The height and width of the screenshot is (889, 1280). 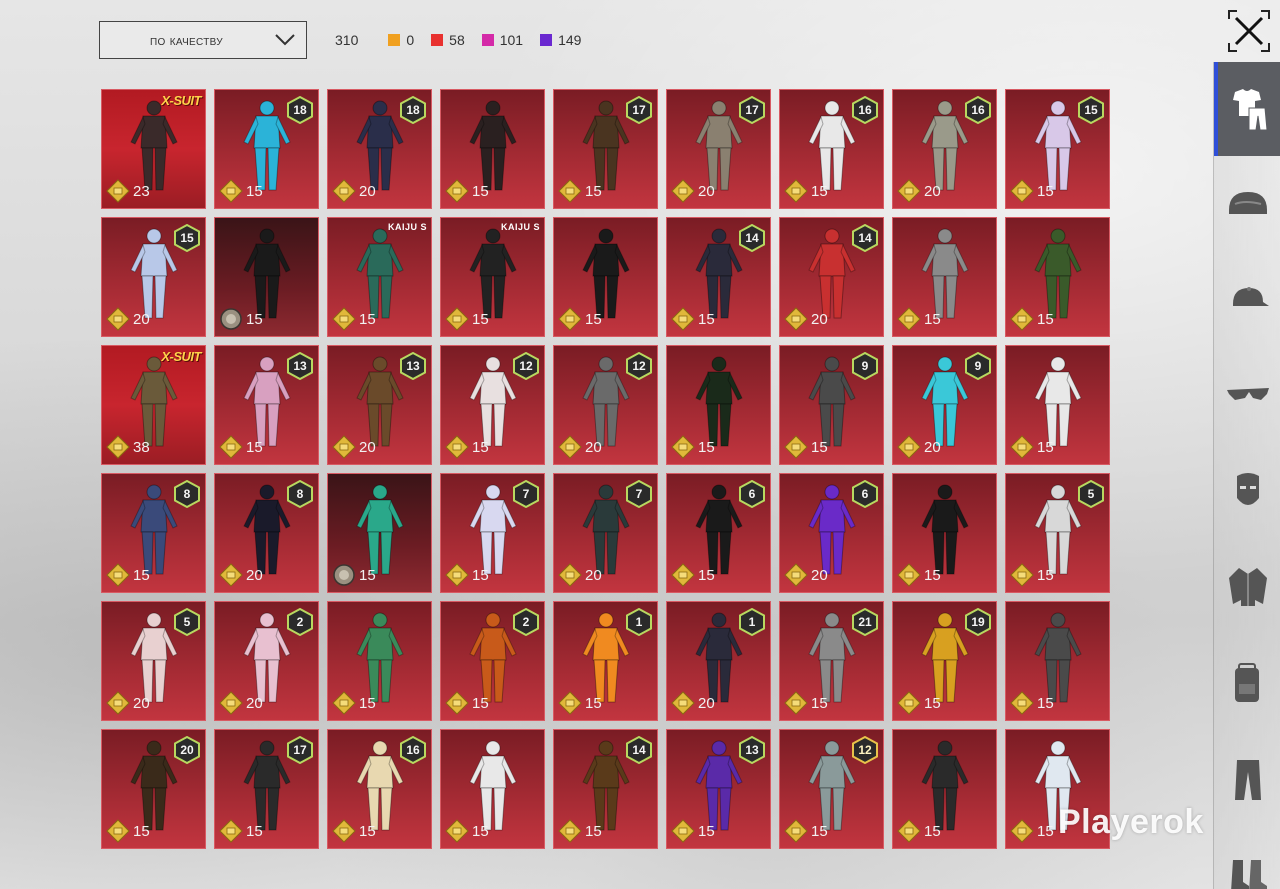 I want to click on level-badge: 21, so click(x=865, y=622).